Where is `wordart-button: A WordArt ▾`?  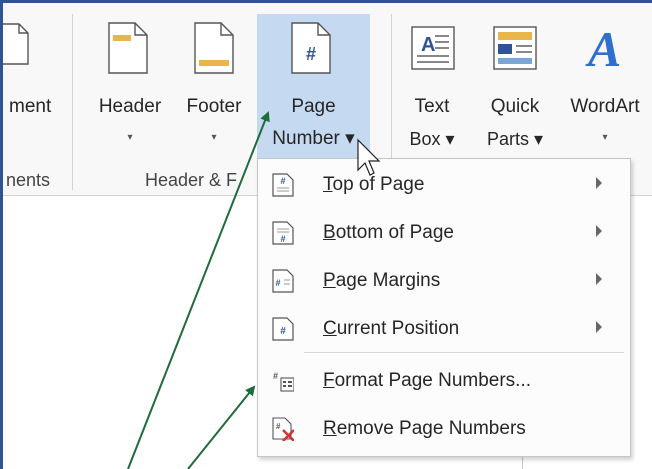
wordart-button: A WordArt ▾ is located at coordinates (605, 90).